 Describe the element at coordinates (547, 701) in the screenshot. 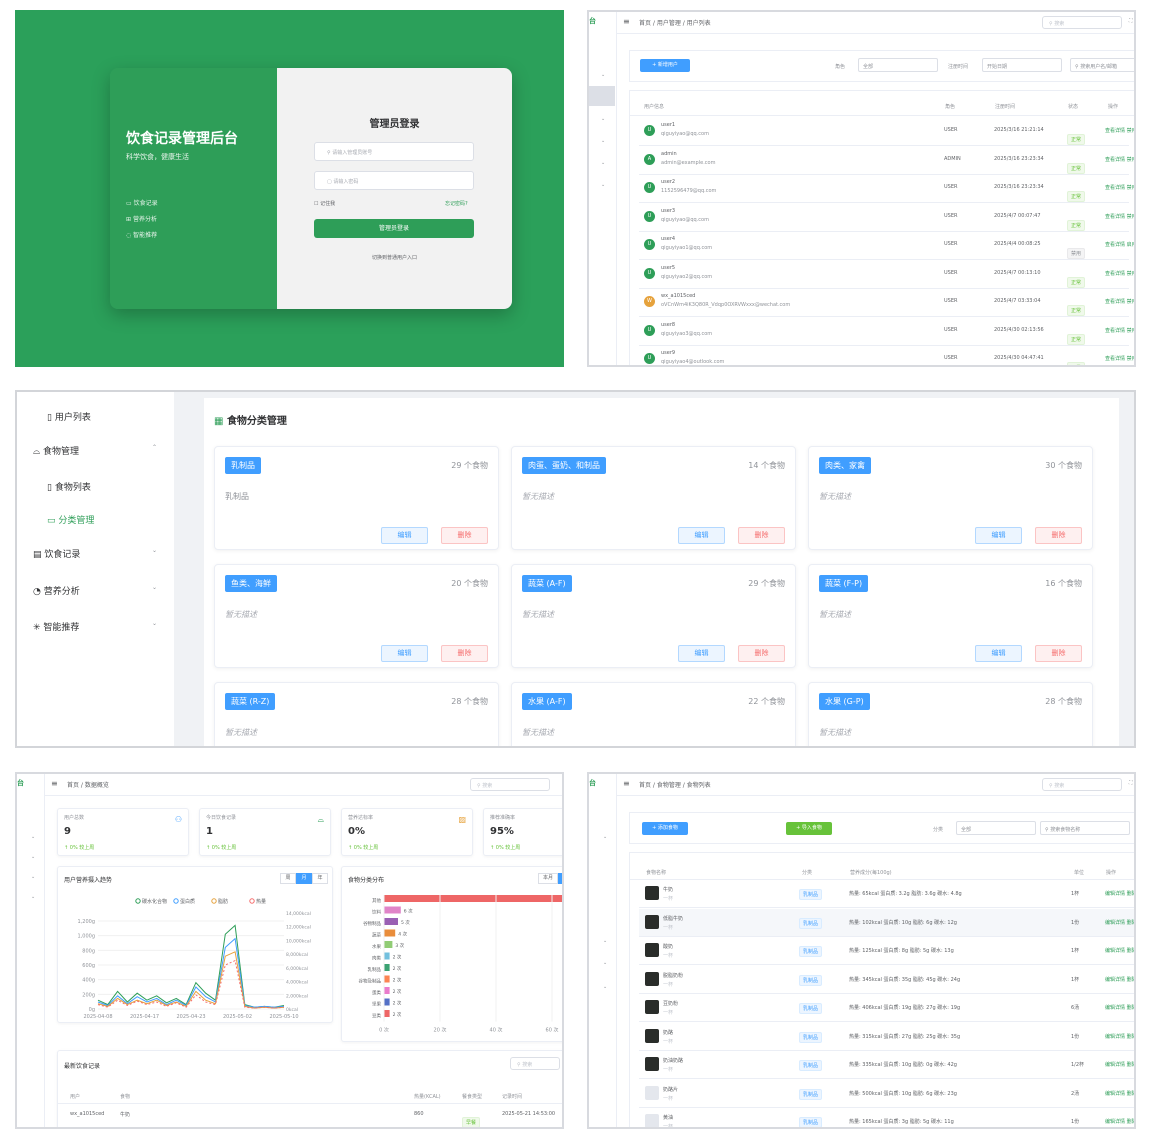

I see `category-tag: 水果 (A-F)` at that location.